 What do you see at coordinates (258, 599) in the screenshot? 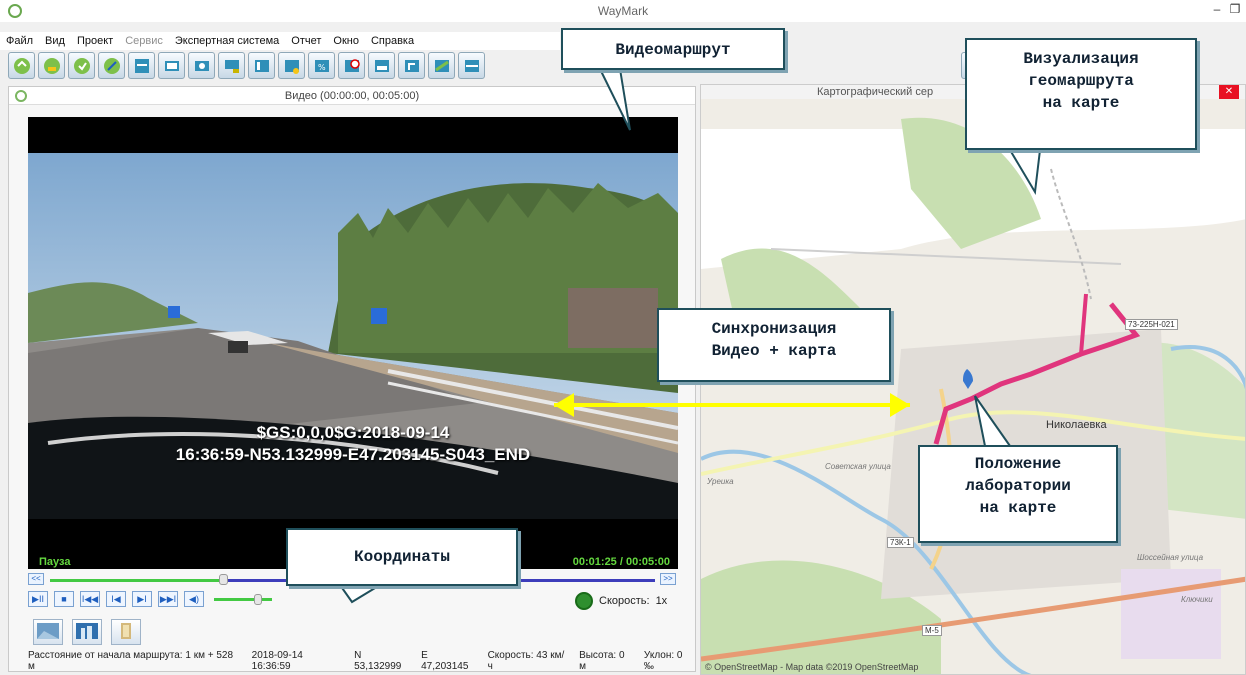
I see `volume-thumb` at bounding box center [258, 599].